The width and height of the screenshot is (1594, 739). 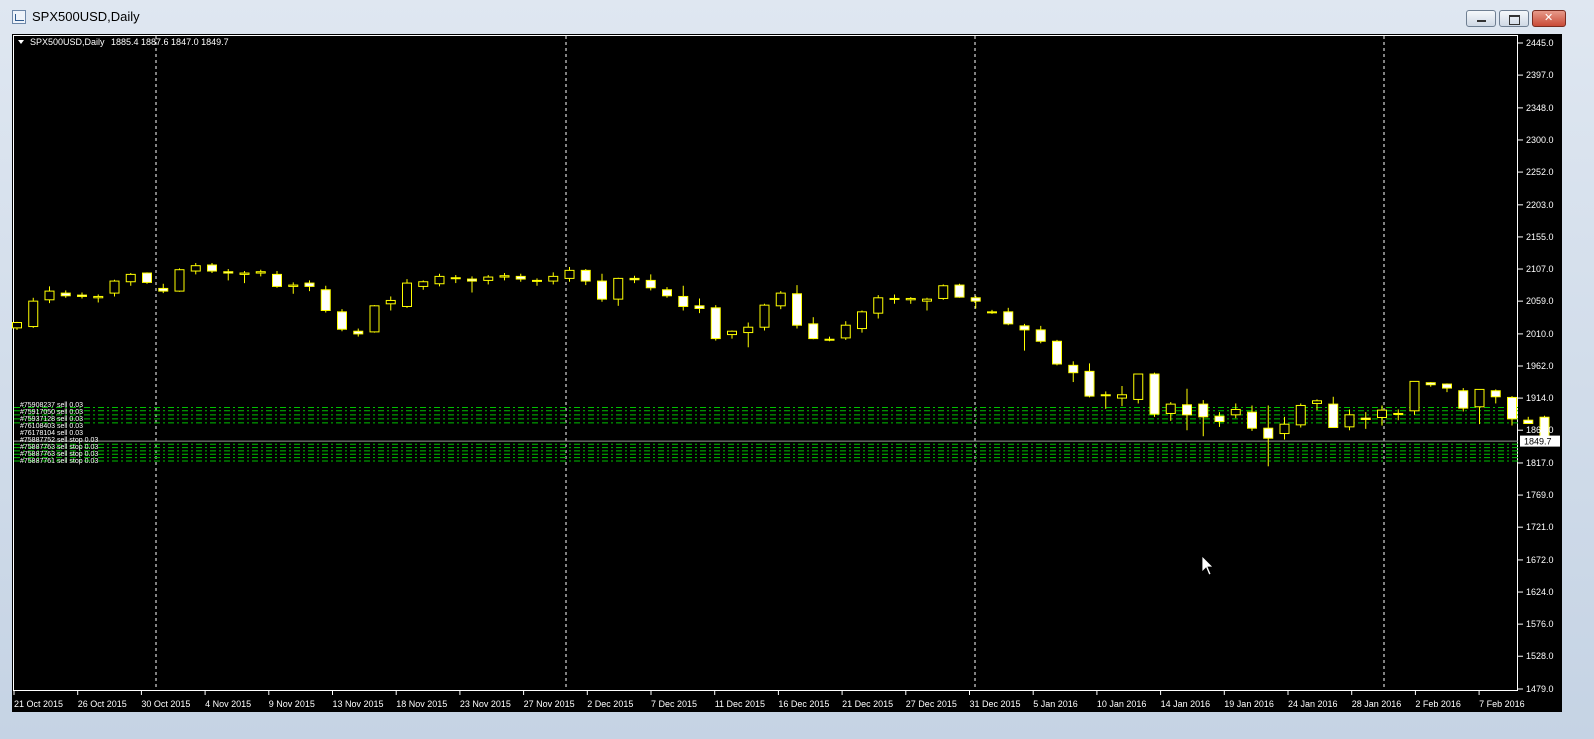 I want to click on time-tick-label: 21 Dec 2015, so click(x=867, y=704).